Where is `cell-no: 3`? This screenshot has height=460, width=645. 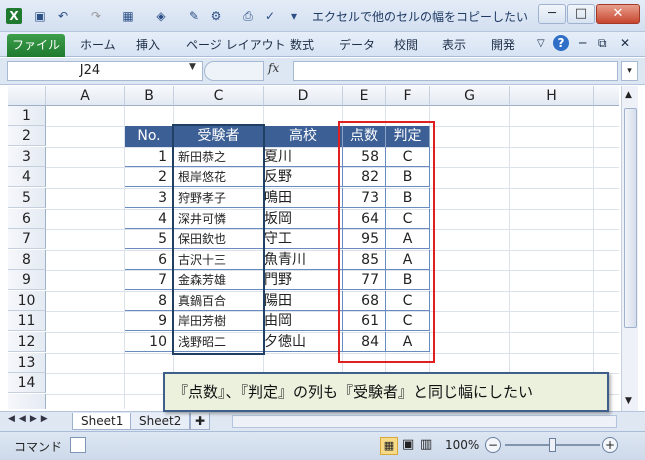
cell-no: 3 is located at coordinates (149, 198).